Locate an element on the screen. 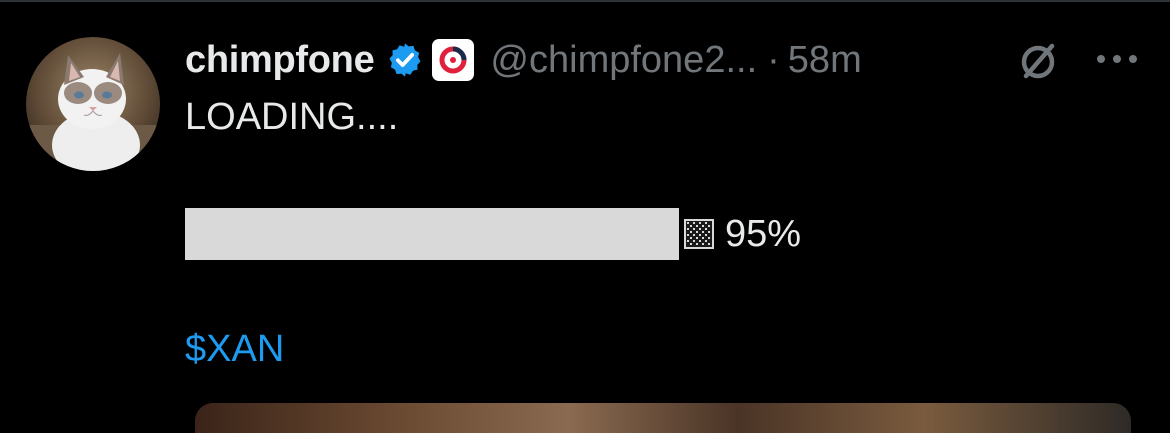  affiliate-badge-icon is located at coordinates (453, 60).